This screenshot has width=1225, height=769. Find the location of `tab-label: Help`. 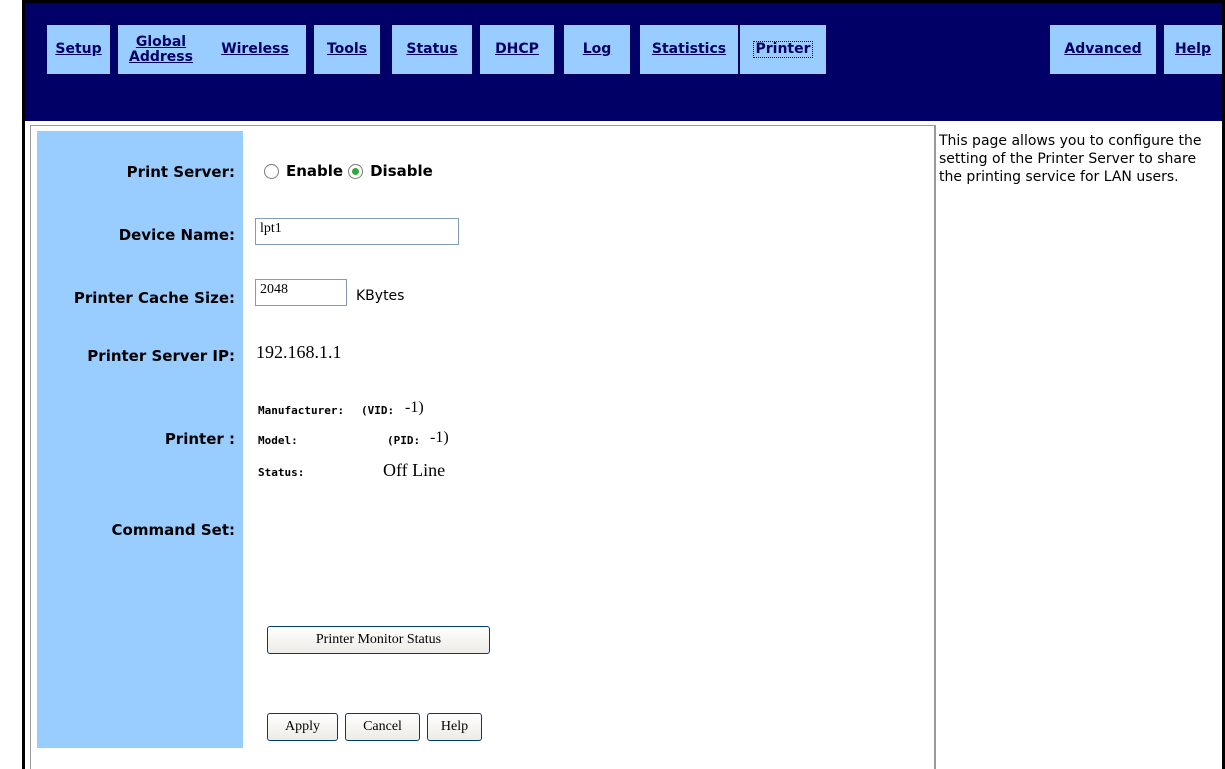

tab-label: Help is located at coordinates (1193, 49).